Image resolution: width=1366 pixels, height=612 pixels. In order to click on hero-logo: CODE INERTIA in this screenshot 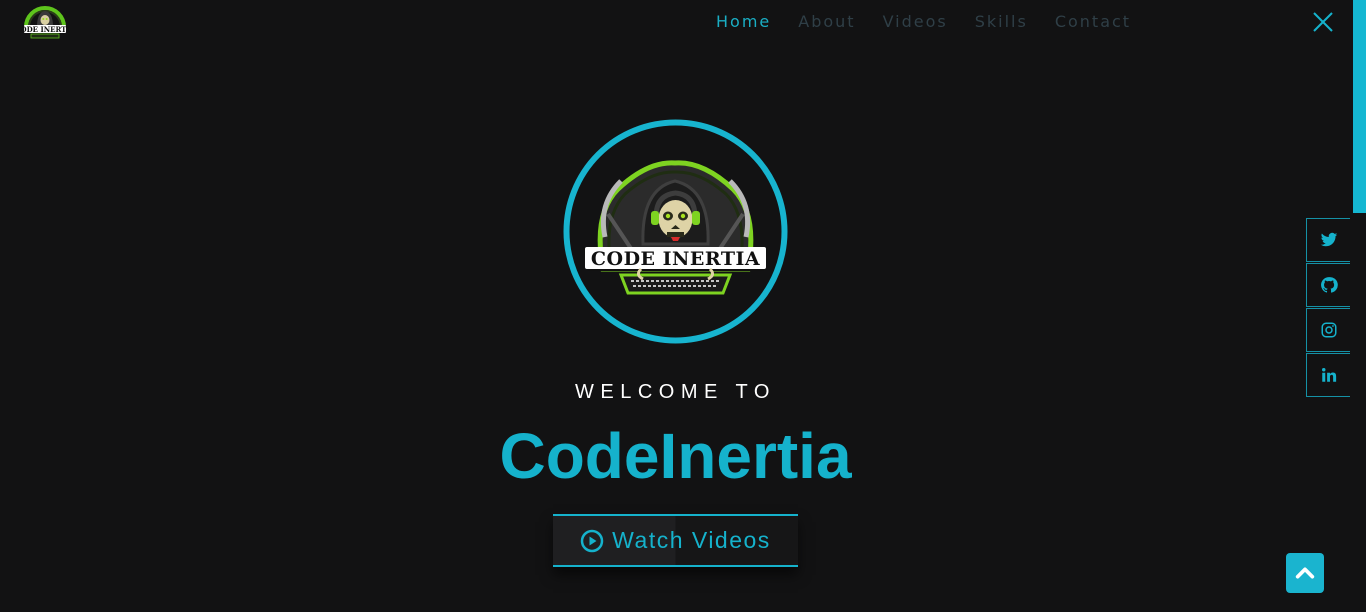, I will do `click(675, 231)`.